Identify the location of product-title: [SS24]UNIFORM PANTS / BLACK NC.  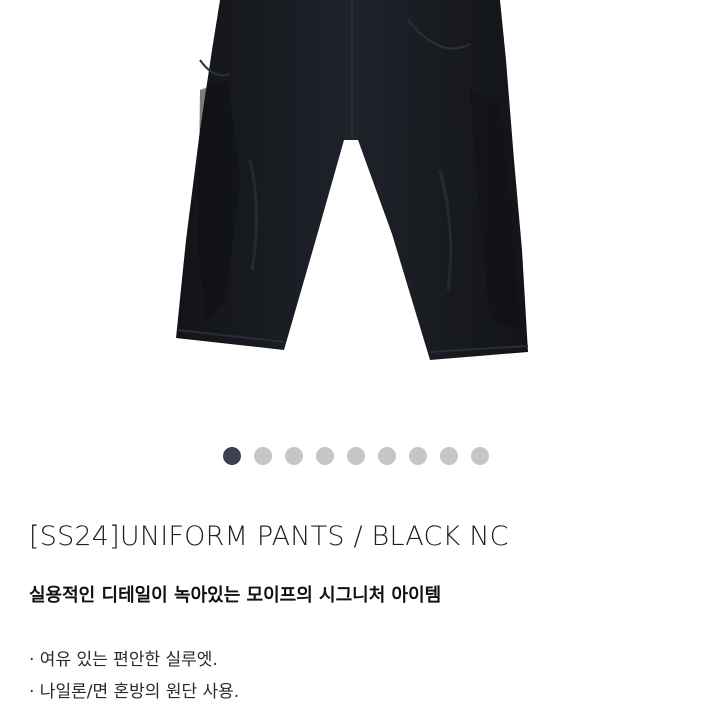
(269, 536).